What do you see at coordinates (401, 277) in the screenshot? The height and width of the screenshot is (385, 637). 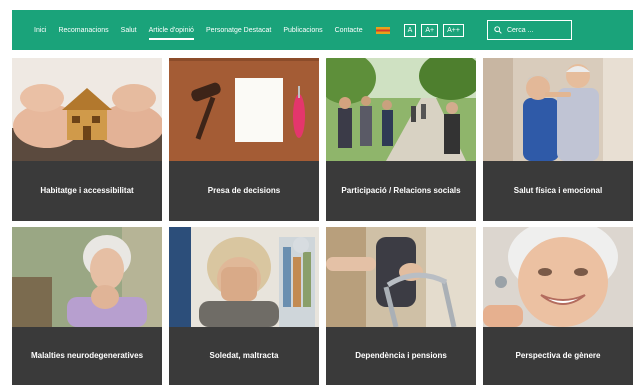 I see `walker-assistance-image` at bounding box center [401, 277].